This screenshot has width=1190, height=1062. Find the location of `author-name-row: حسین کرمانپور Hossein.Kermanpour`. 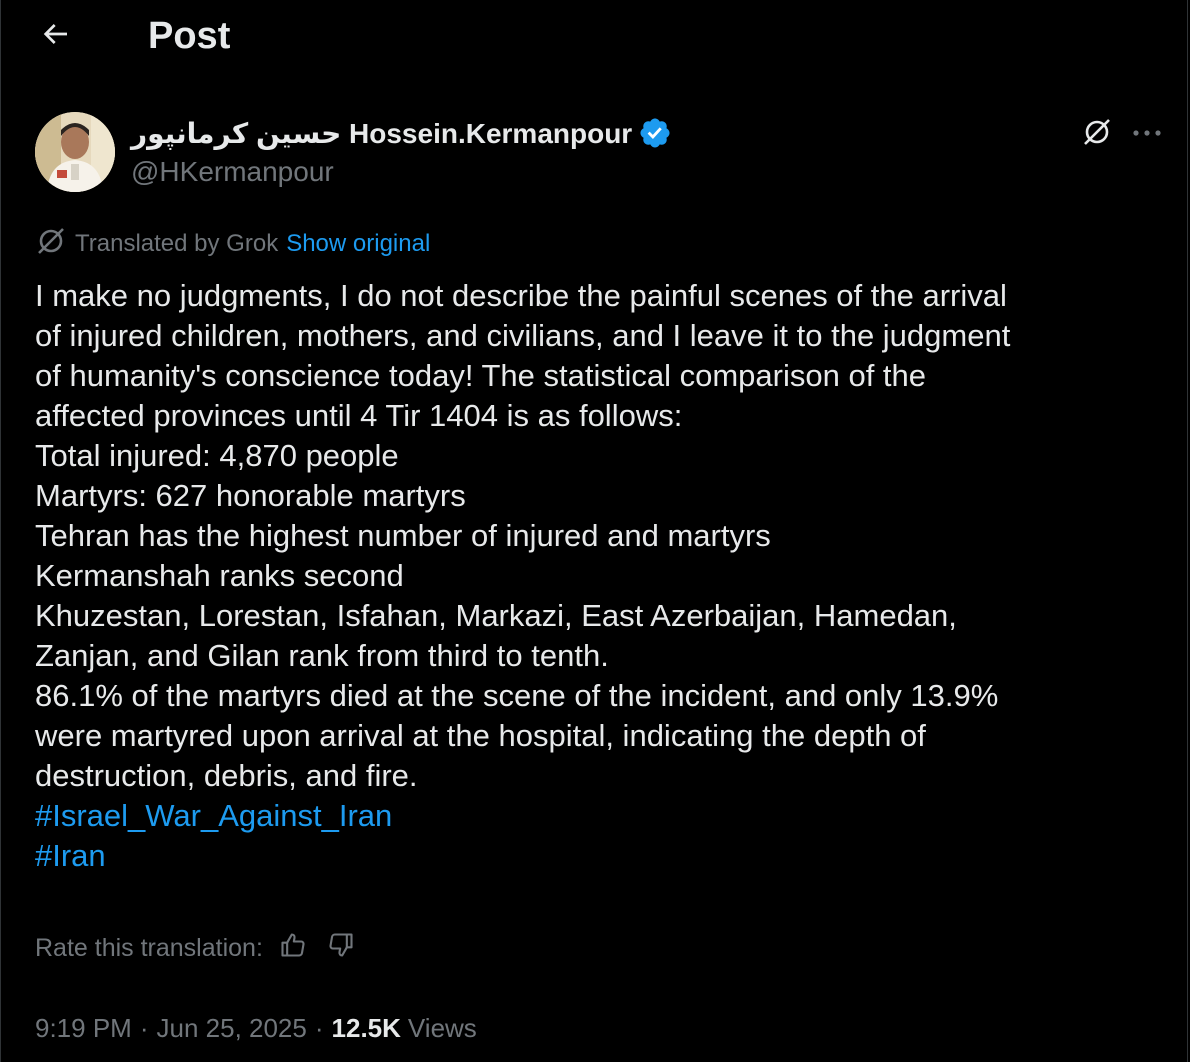

author-name-row: حسین کرمانپور Hossein.Kermanpour is located at coordinates (401, 133).